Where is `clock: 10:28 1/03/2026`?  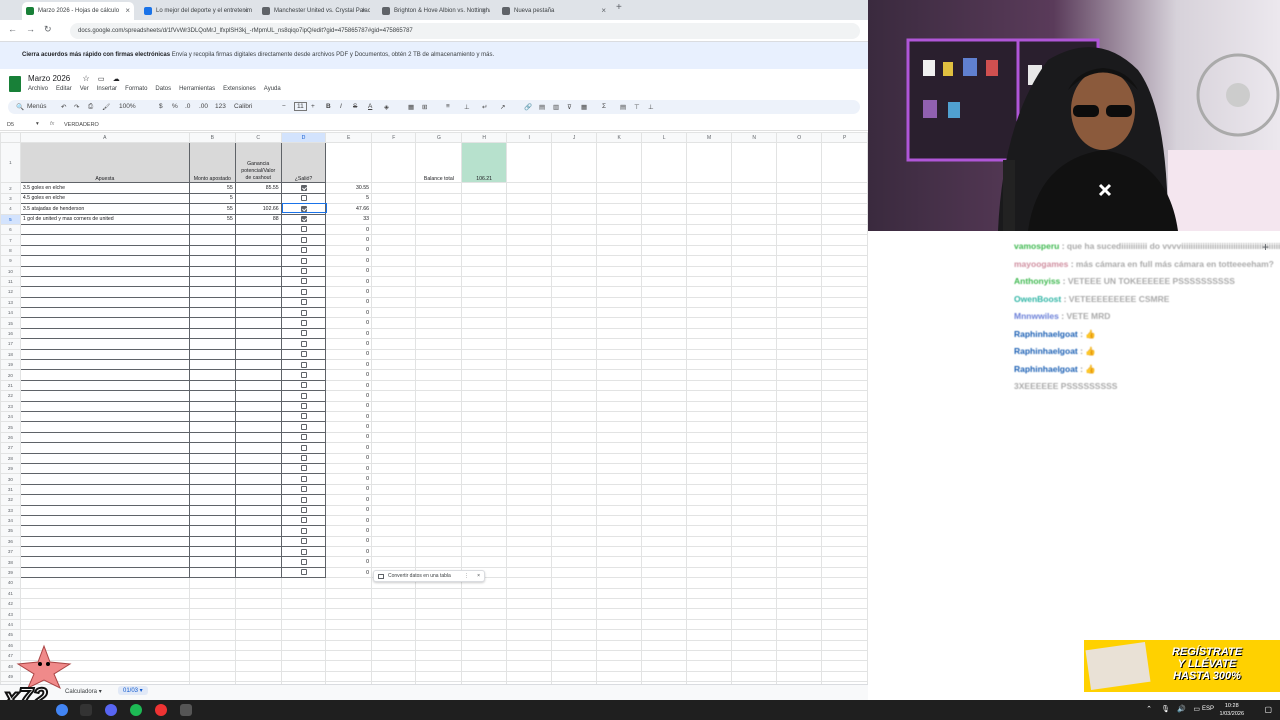
clock: 10:28 1/03/2026 is located at coordinates (1232, 710).